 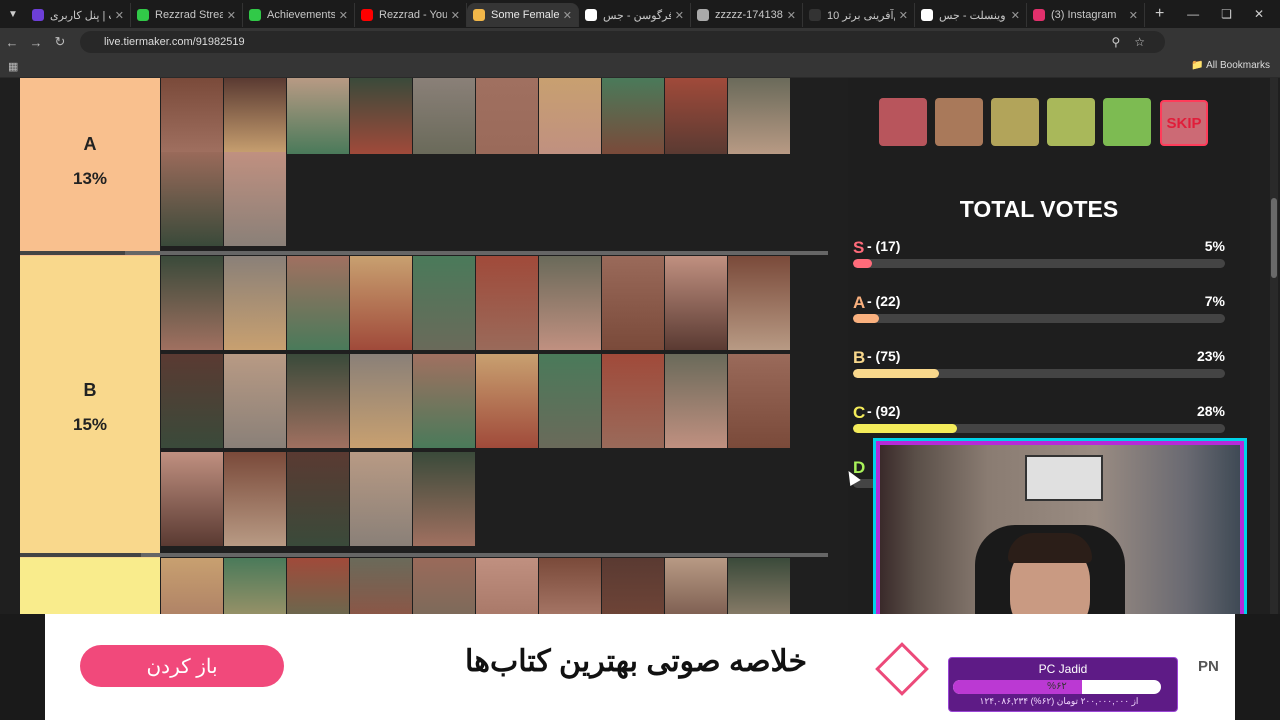 What do you see at coordinates (299, 15) in the screenshot?
I see `browser-tab: Achievements - K ✕` at bounding box center [299, 15].